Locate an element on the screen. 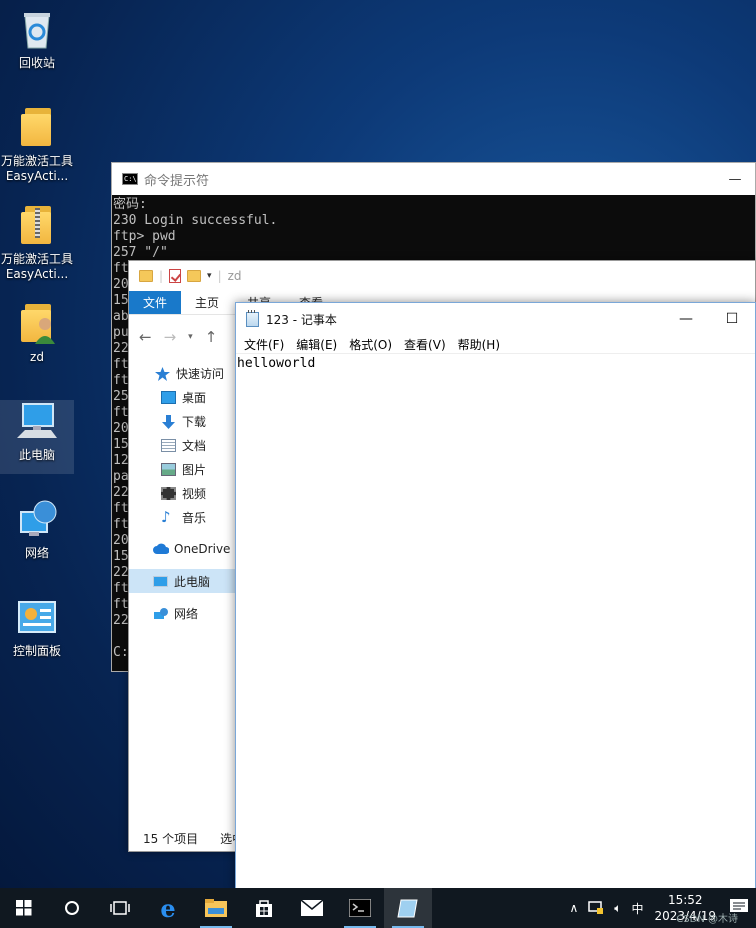 This screenshot has height=928, width=756. taskbar: e ∧ 🔈︎ 中 15:52 2023/4/19 CSDN @木诗 is located at coordinates (378, 908).